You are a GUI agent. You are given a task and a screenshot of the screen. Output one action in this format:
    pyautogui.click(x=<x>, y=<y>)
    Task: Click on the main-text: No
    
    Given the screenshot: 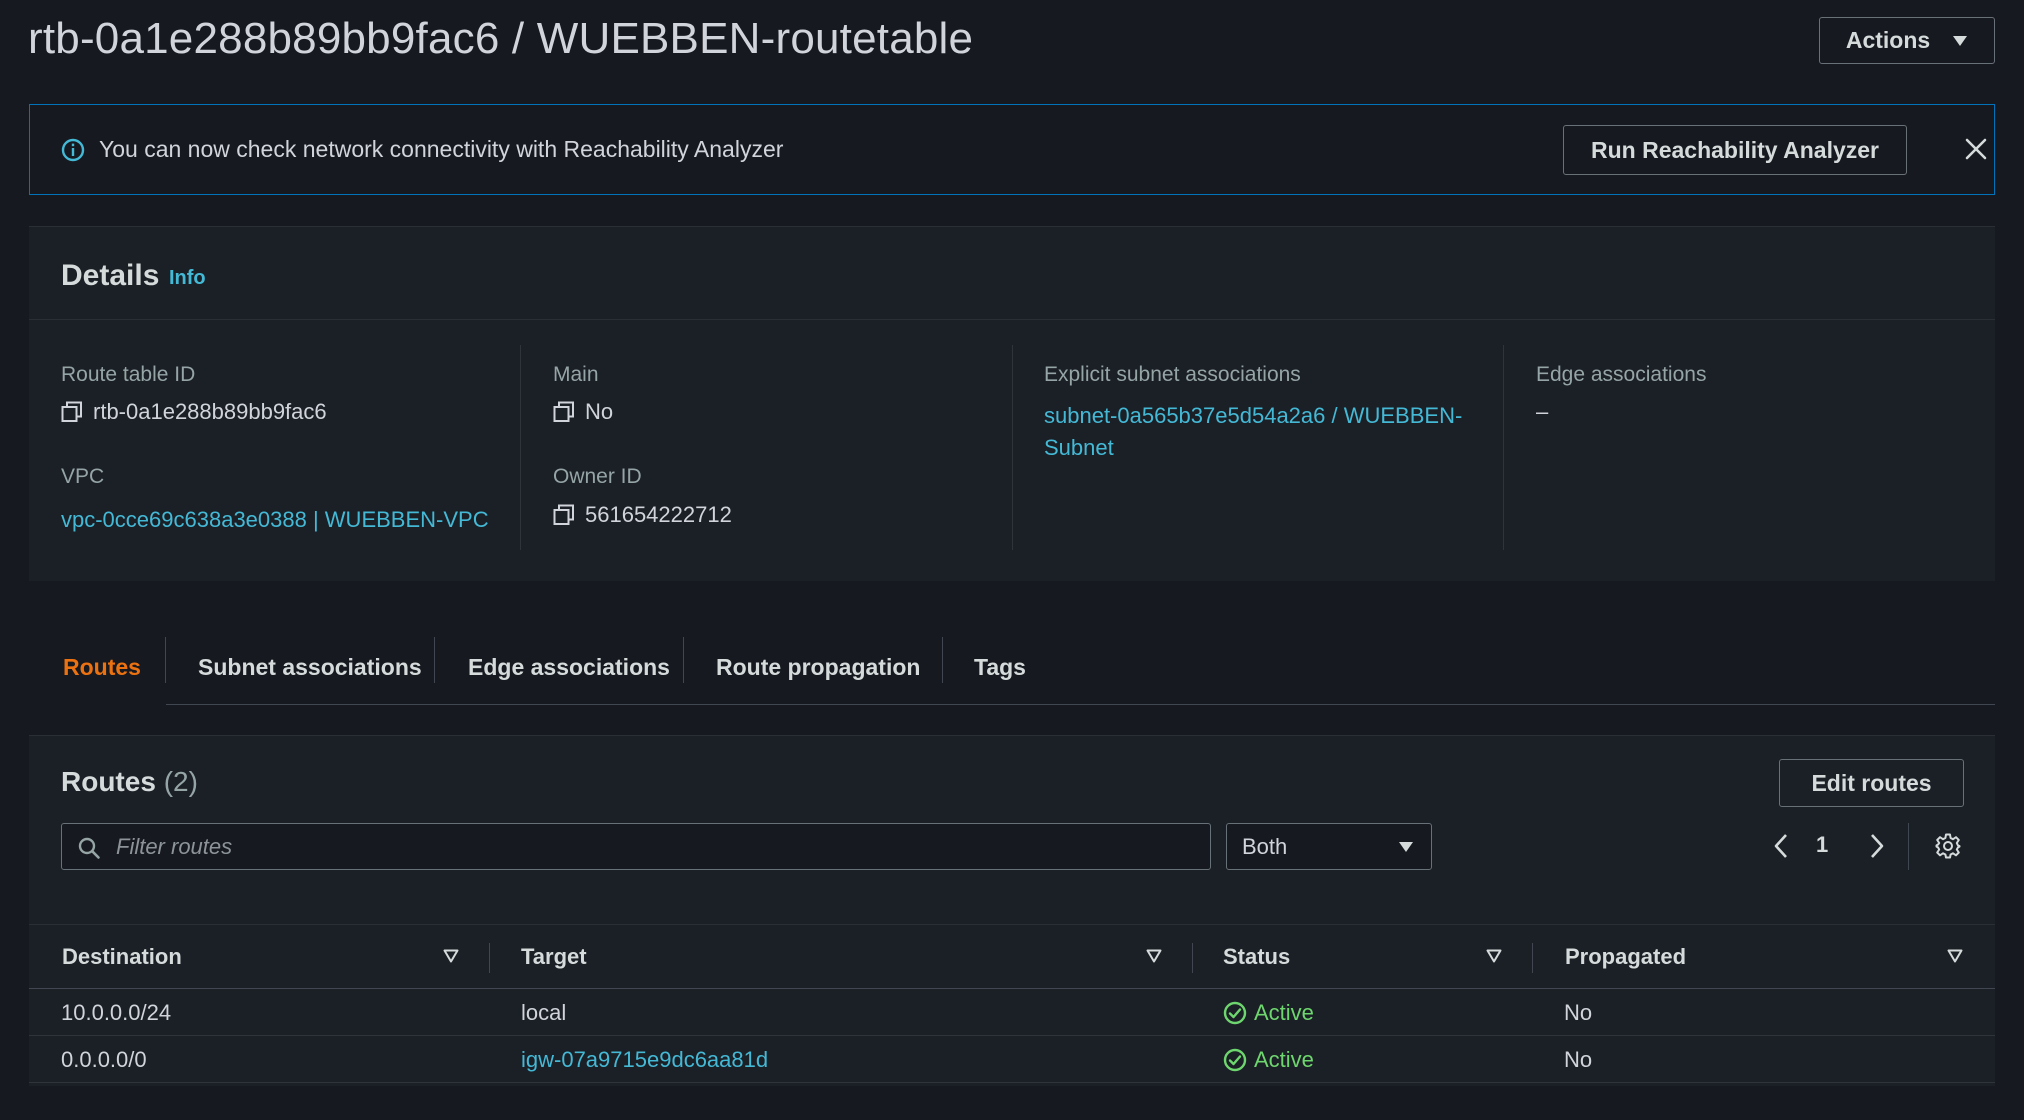 What is the action you would take?
    pyautogui.click(x=599, y=411)
    